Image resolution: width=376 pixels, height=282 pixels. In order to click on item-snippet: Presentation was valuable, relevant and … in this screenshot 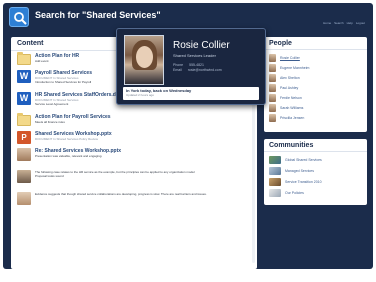, I will do `click(69, 156)`.